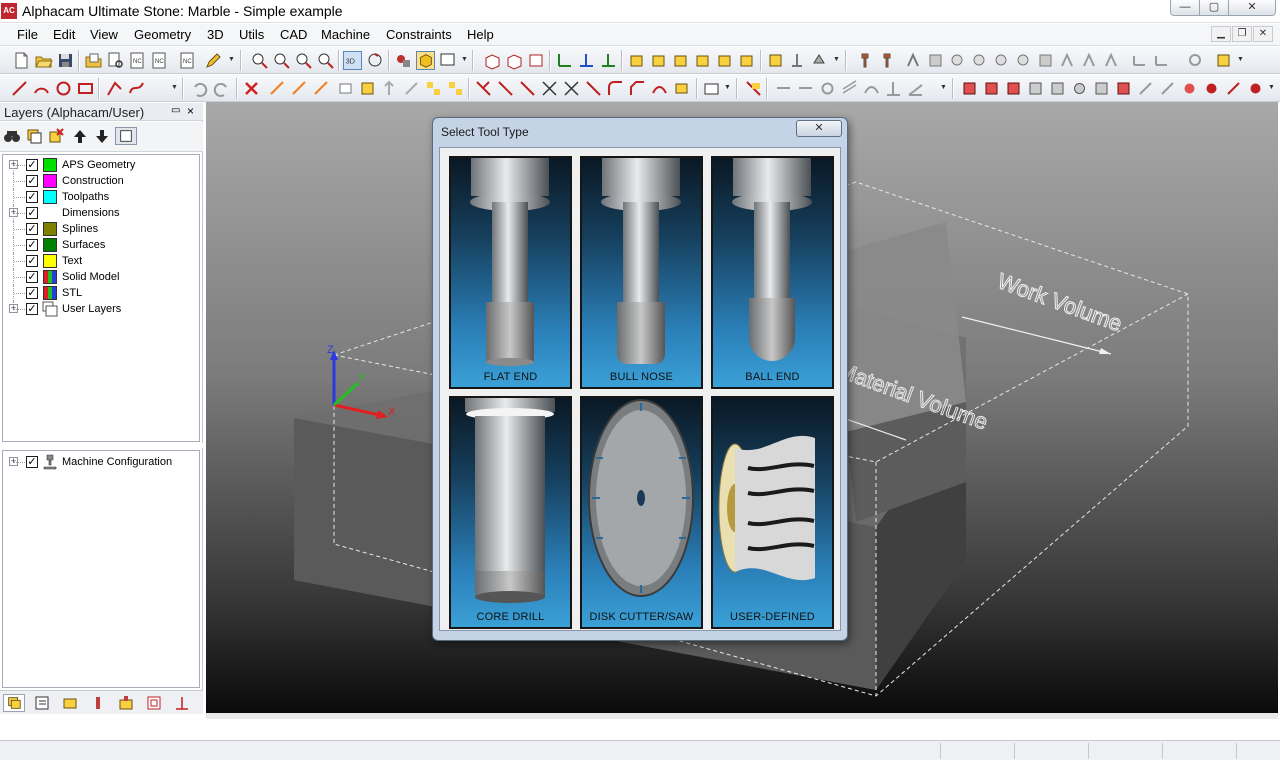 The height and width of the screenshot is (760, 1280). I want to click on chamfer-icon, so click(637, 88).